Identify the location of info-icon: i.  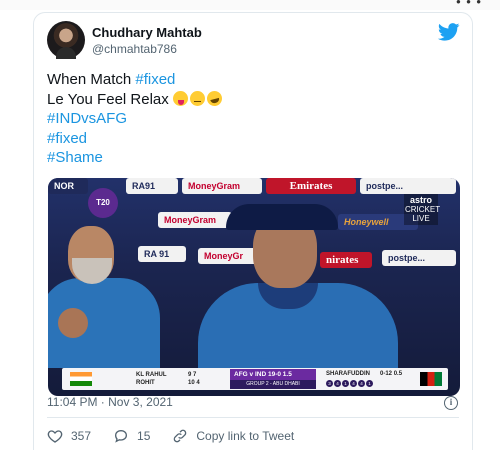
(451, 403).